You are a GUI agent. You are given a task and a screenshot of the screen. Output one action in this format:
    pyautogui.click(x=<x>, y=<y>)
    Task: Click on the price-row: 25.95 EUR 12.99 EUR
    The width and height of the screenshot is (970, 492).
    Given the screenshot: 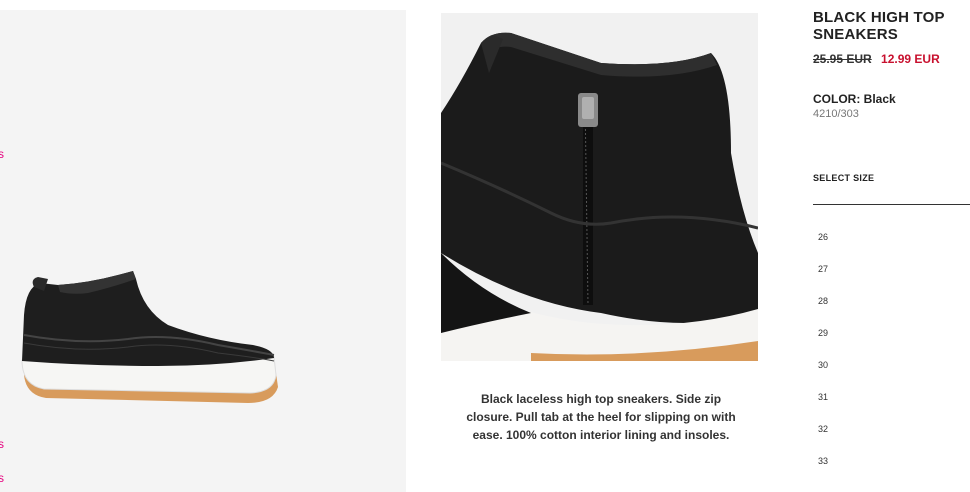 What is the action you would take?
    pyautogui.click(x=891, y=59)
    